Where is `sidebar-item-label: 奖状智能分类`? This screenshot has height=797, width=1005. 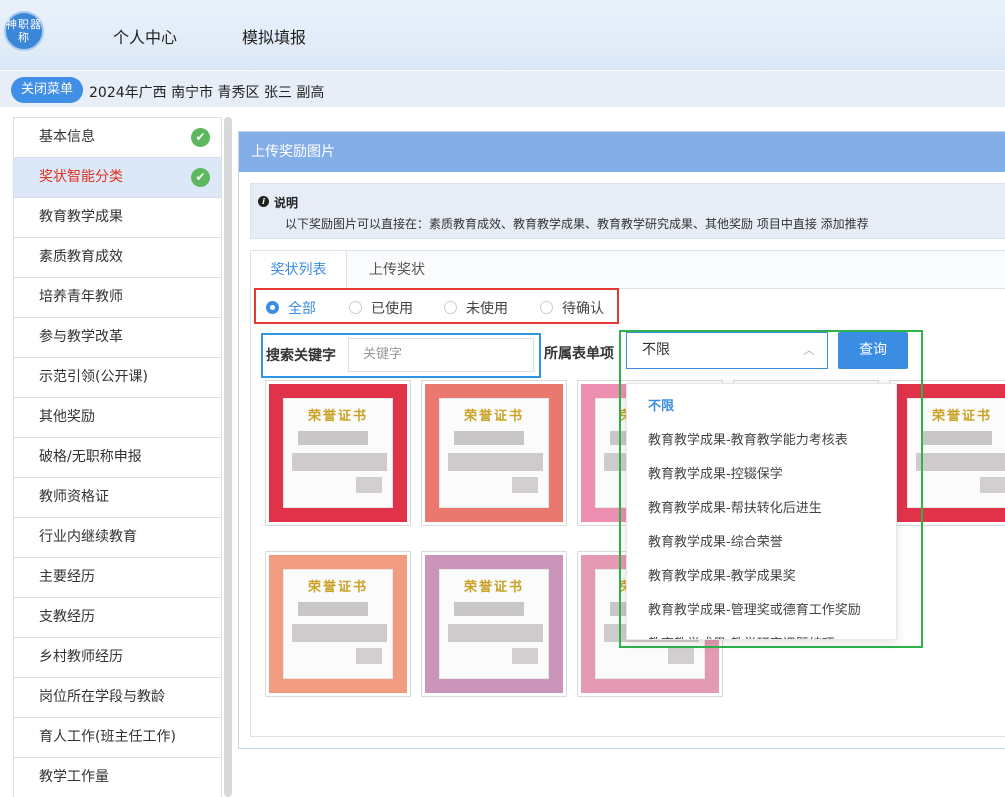
sidebar-item-label: 奖状智能分类 is located at coordinates (81, 177).